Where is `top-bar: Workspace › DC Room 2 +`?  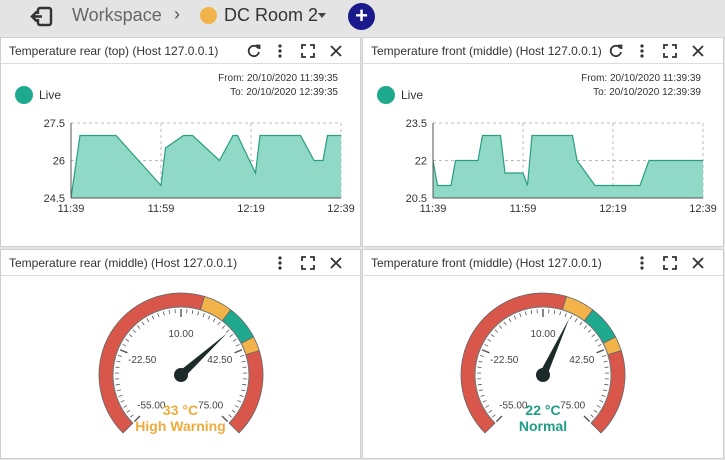 top-bar: Workspace › DC Room 2 + is located at coordinates (362, 17).